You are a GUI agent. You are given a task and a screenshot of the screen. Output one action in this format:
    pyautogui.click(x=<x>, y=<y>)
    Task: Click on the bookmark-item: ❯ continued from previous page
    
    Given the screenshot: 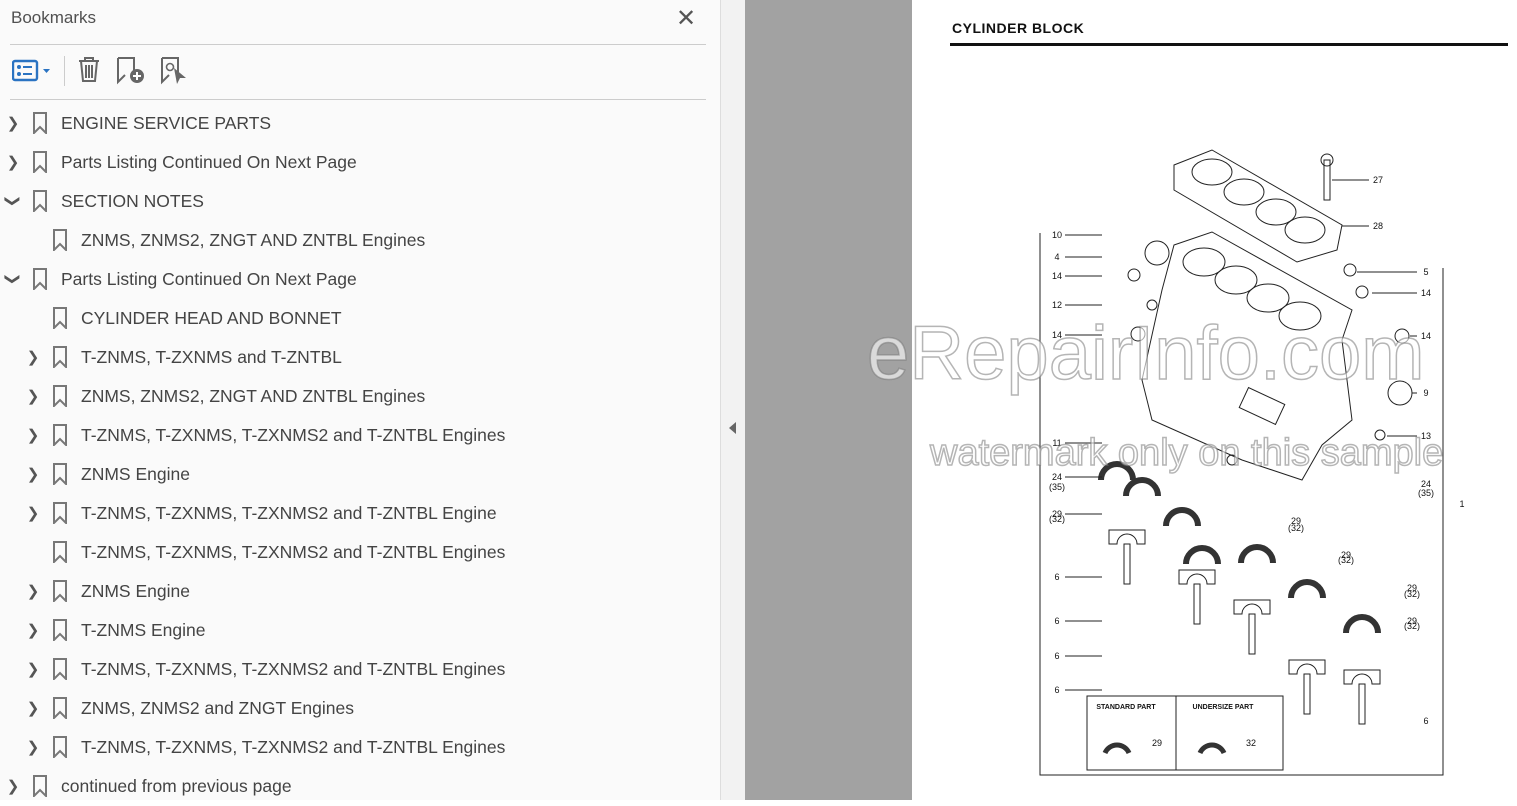 What is the action you would take?
    pyautogui.click(x=360, y=786)
    